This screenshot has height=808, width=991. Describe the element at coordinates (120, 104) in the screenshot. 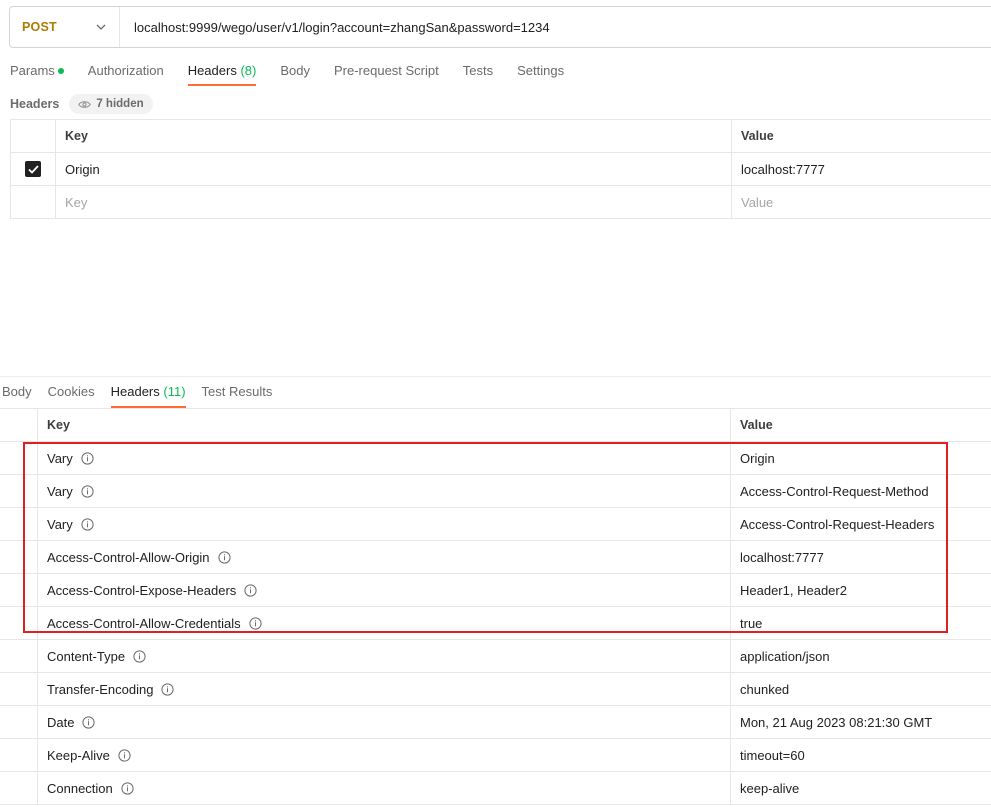

I see `hidden-count-label: 7 hidden` at that location.